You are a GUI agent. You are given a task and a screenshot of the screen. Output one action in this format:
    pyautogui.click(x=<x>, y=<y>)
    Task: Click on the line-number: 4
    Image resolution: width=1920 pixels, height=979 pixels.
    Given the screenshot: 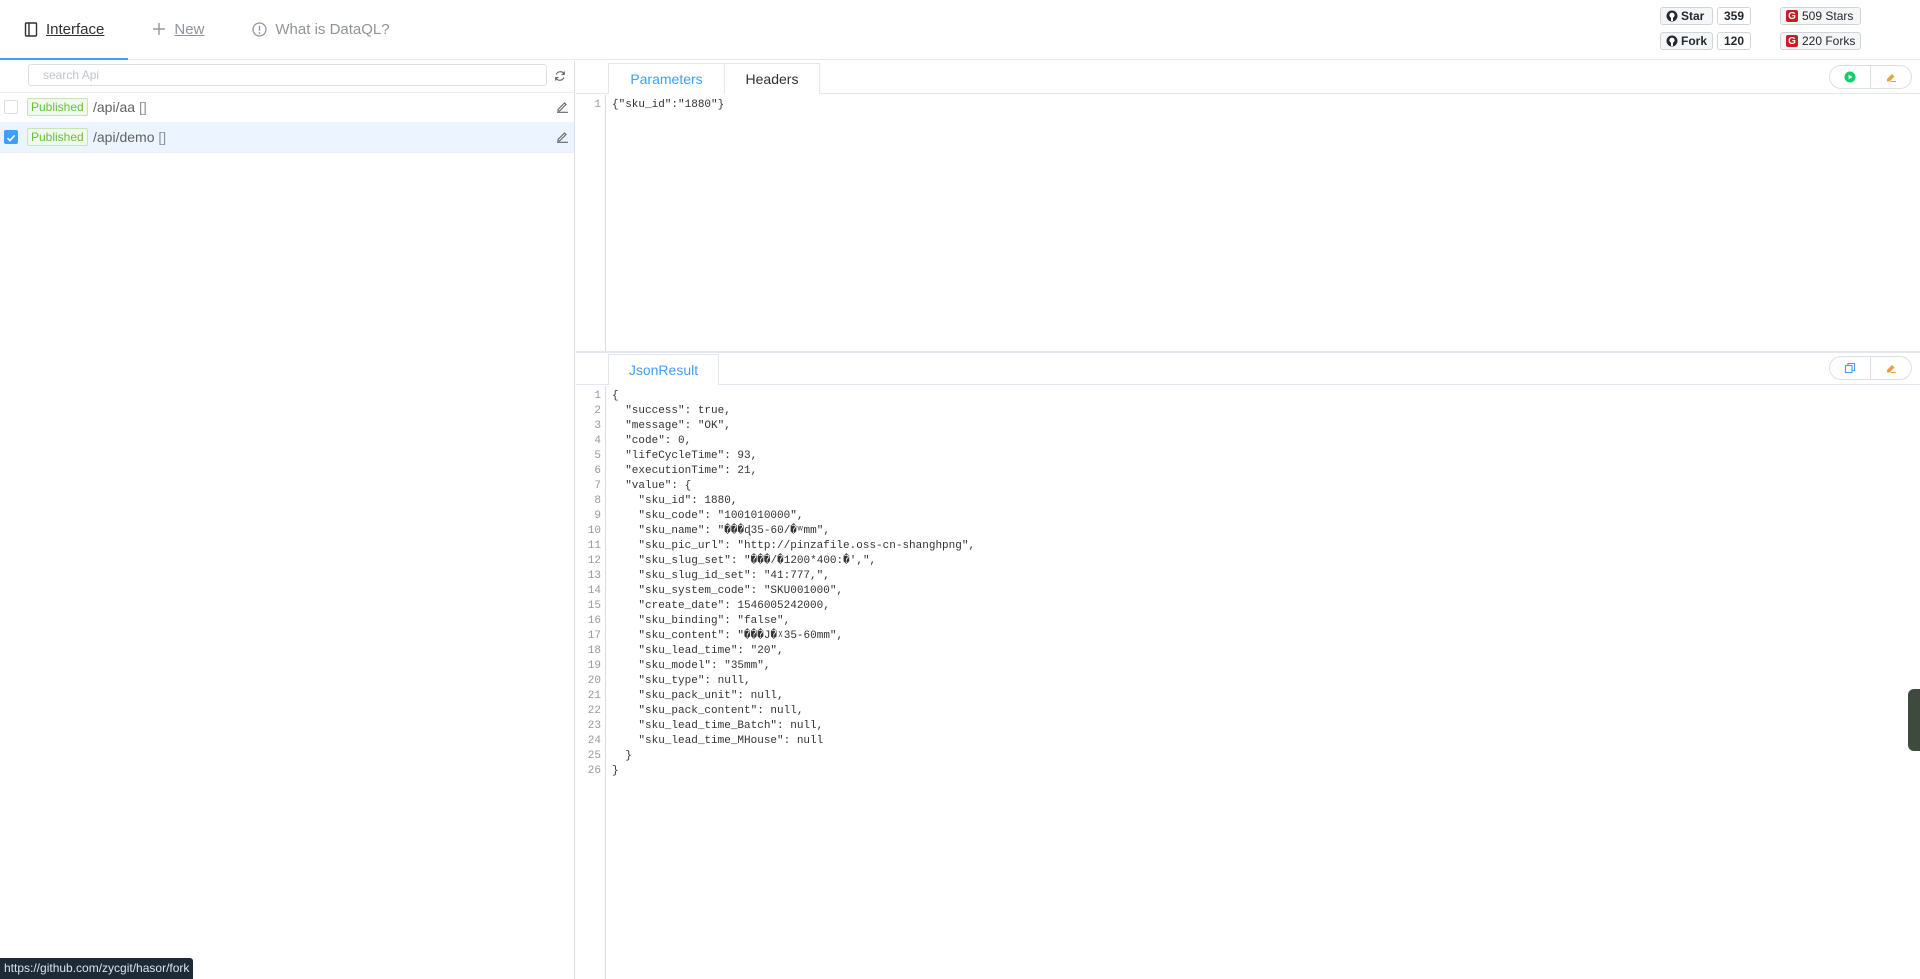 What is the action you would take?
    pyautogui.click(x=597, y=441)
    